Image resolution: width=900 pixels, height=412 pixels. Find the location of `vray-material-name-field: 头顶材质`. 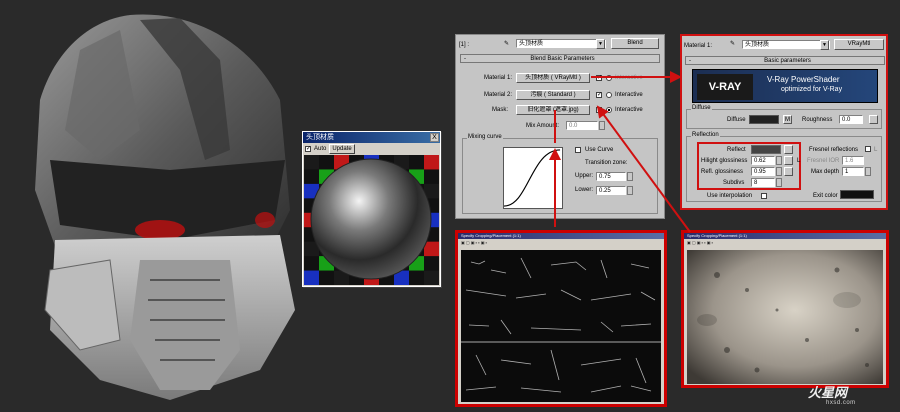

vray-material-name-field: 头顶材质 is located at coordinates (786, 44).